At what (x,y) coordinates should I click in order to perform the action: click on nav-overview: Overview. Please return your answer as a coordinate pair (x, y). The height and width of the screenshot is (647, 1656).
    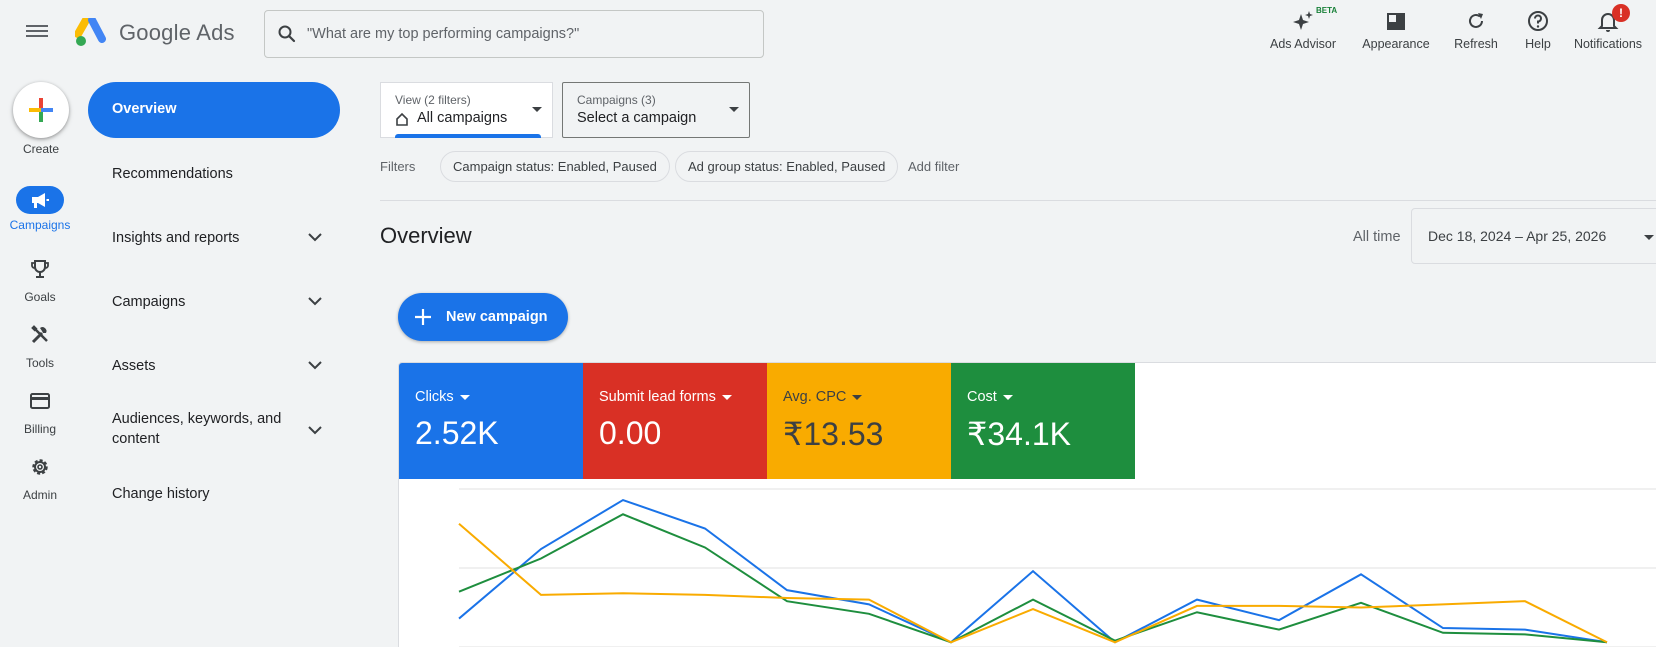
    Looking at the image, I should click on (214, 110).